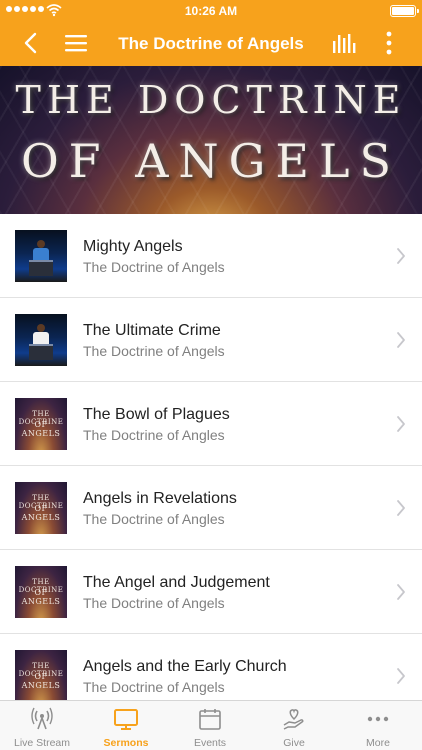 The image size is (422, 750). What do you see at coordinates (378, 719) in the screenshot?
I see `ellipsis-icon` at bounding box center [378, 719].